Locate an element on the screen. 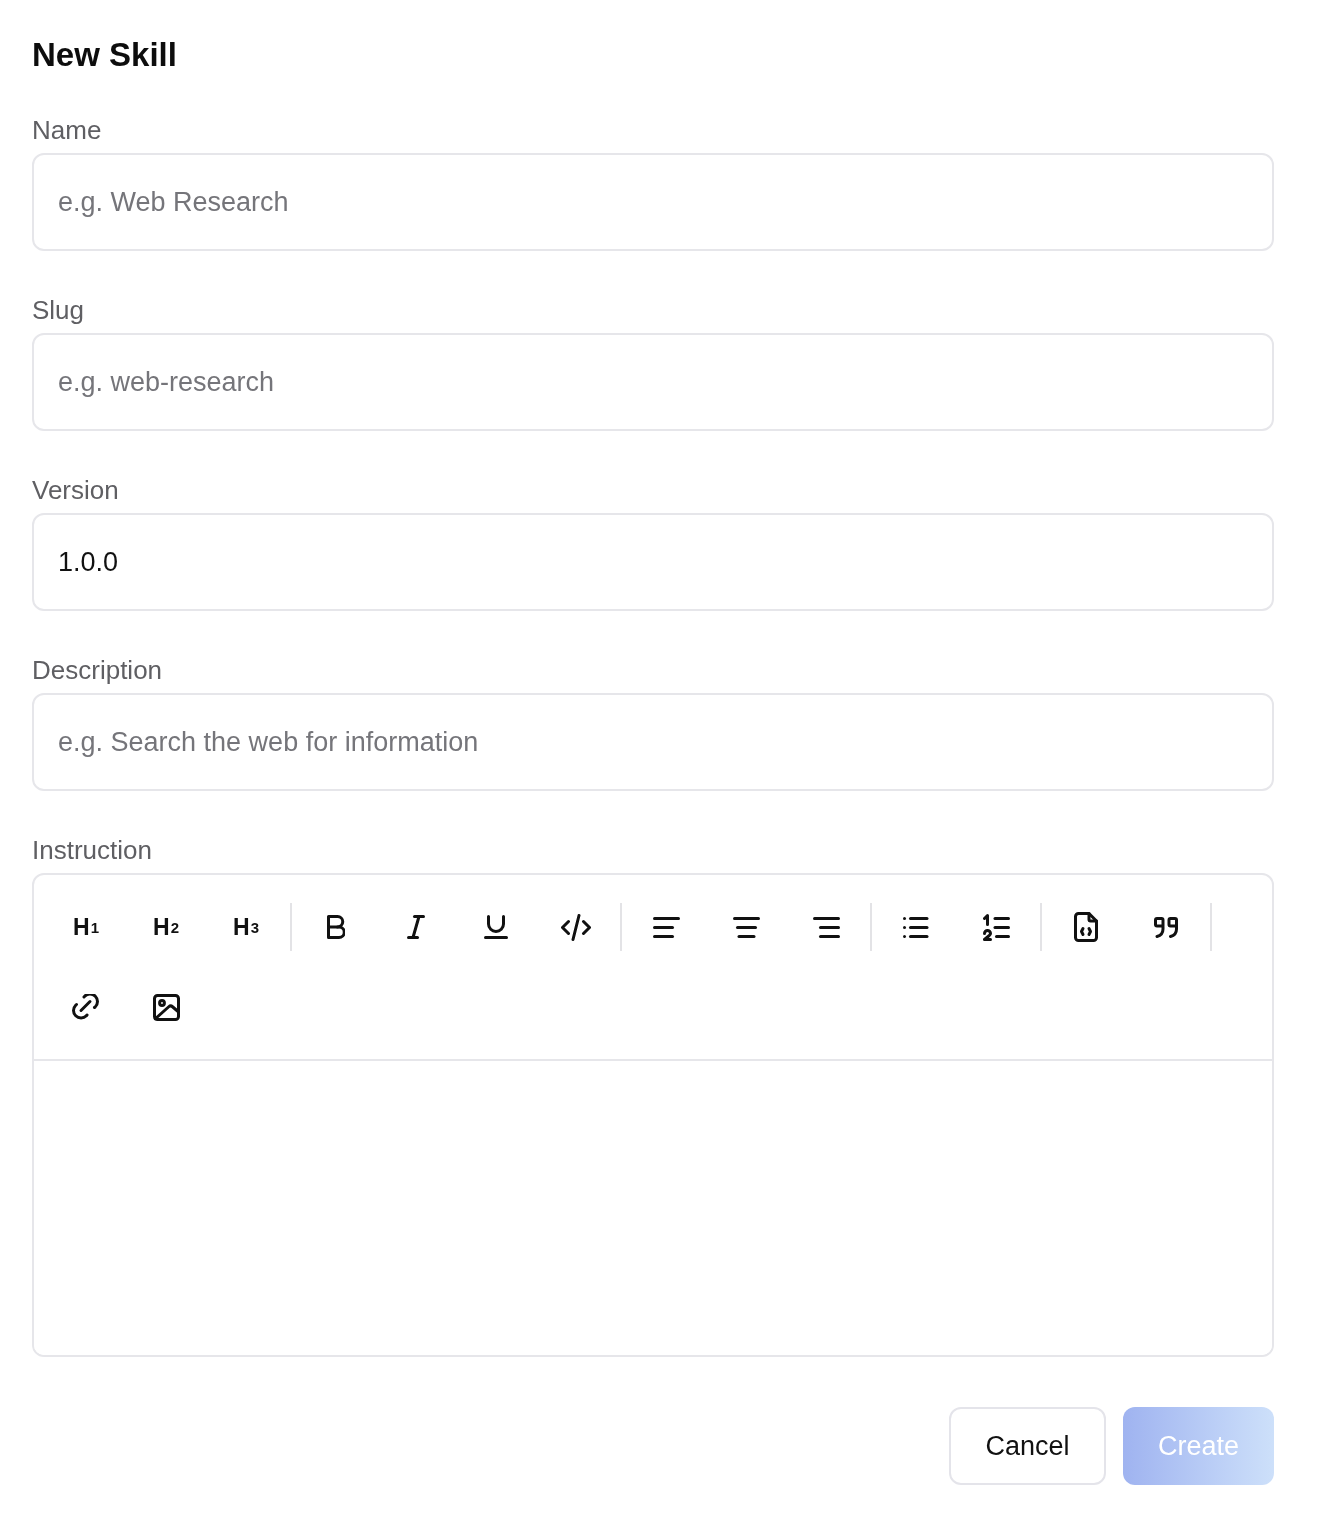  link-icon is located at coordinates (86, 1007).